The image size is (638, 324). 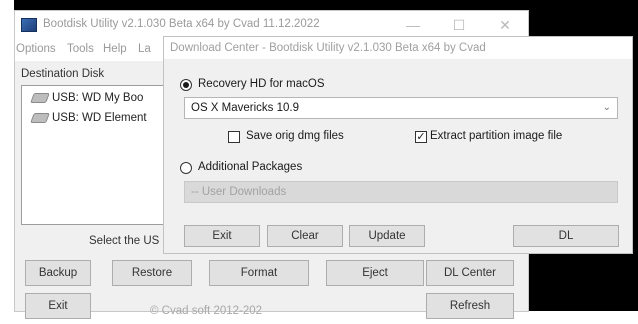 I want to click on refresh-button: Refresh, so click(x=470, y=306).